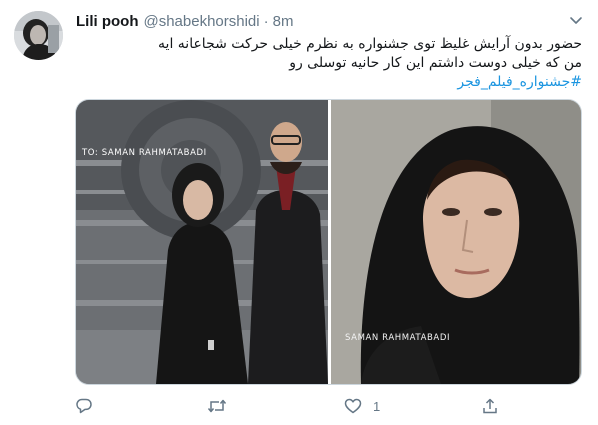  I want to click on heart-icon, so click(353, 406).